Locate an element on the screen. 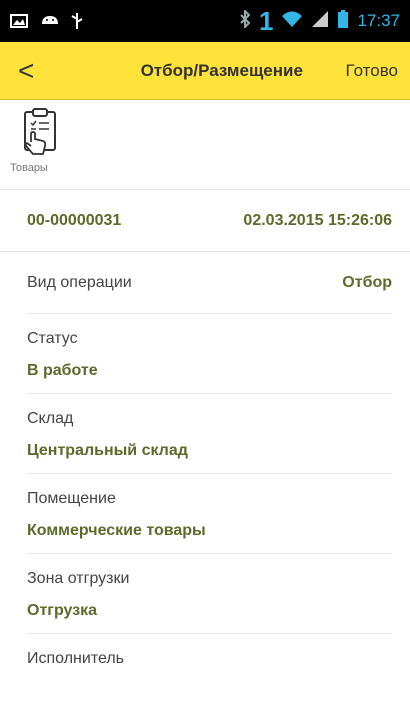 The height and width of the screenshot is (714, 410). back-button: < is located at coordinates (38, 70).